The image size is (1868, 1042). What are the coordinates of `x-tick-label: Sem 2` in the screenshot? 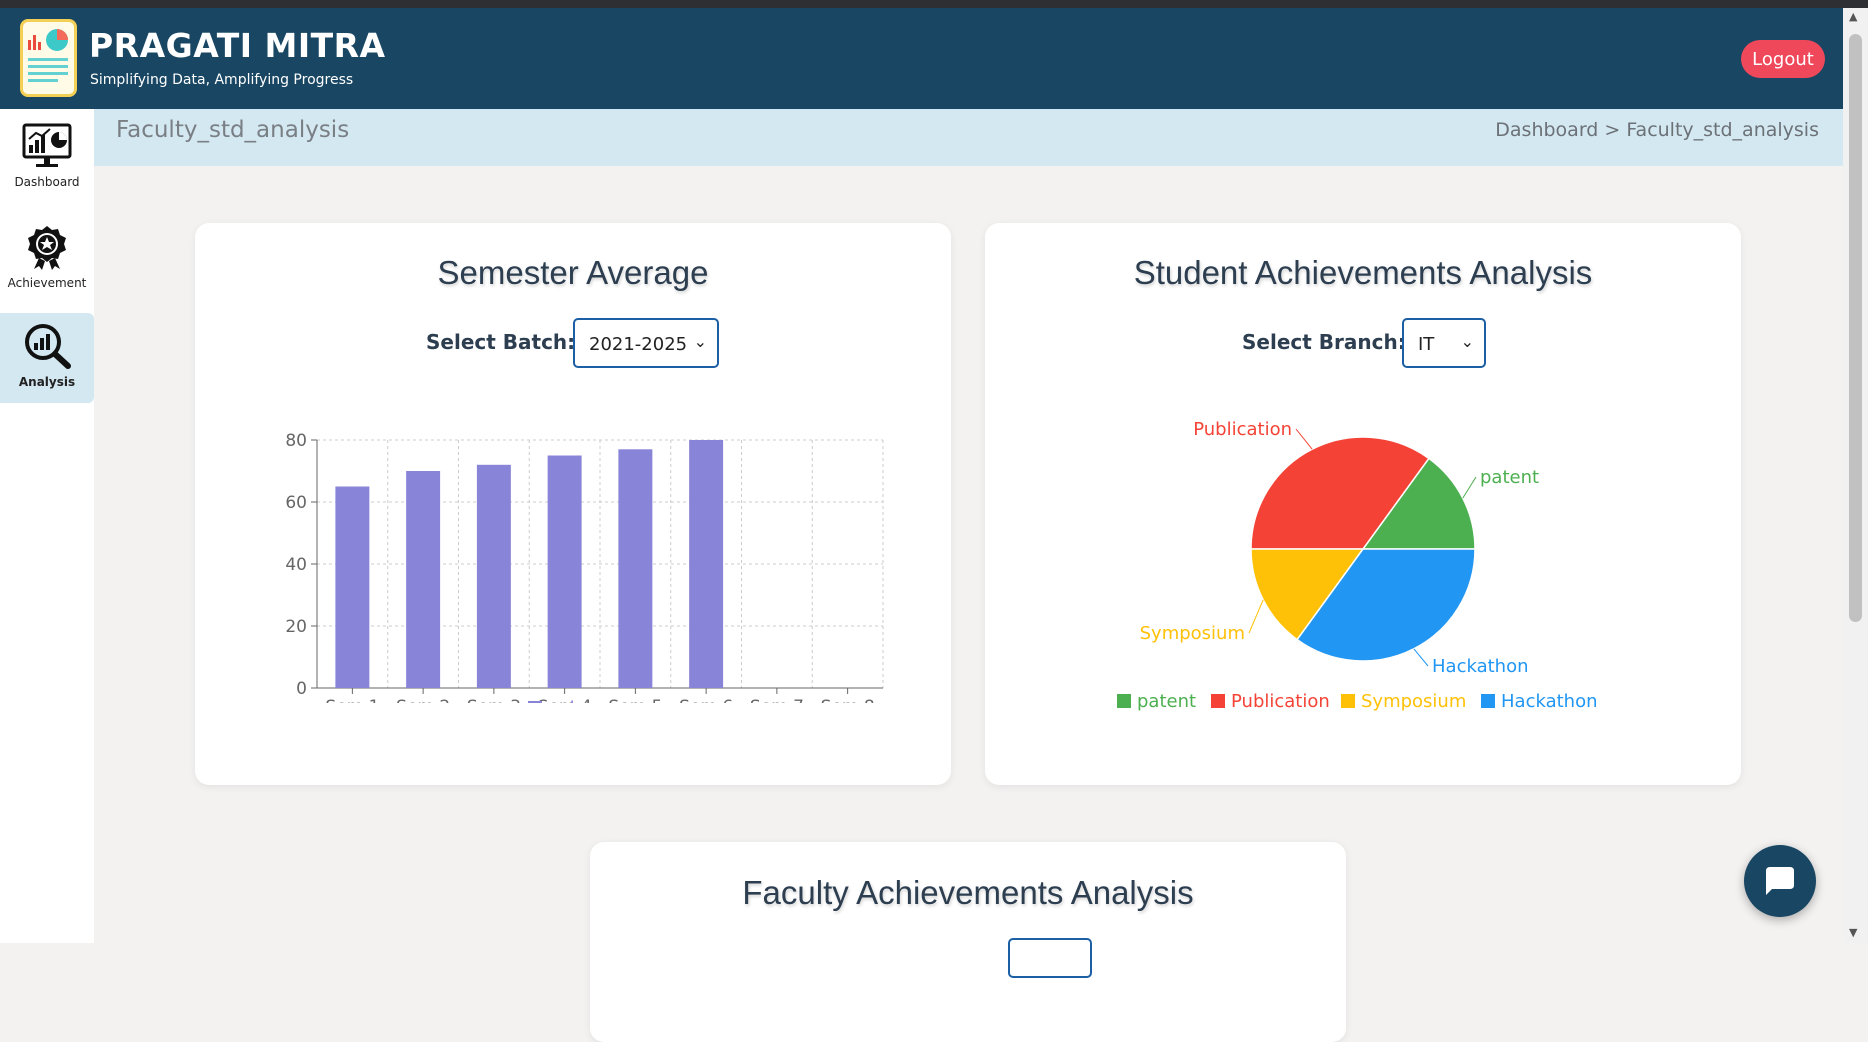 It's located at (423, 700).